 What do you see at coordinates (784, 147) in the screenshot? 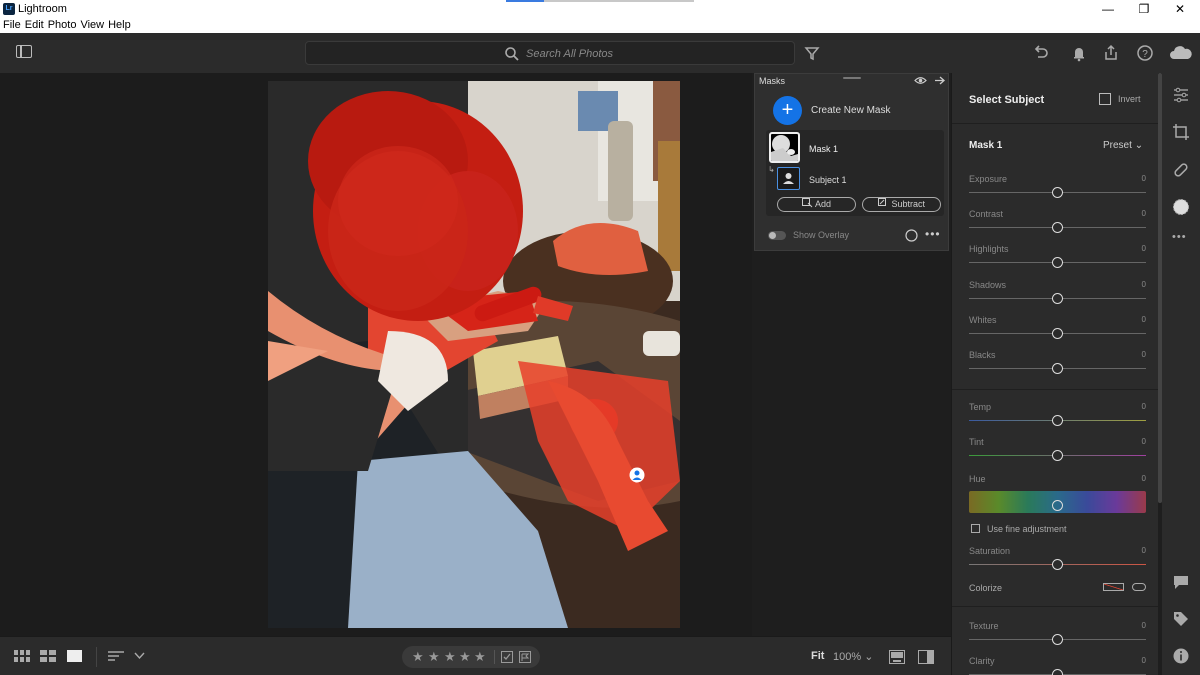
I see `mask-thumbnail` at bounding box center [784, 147].